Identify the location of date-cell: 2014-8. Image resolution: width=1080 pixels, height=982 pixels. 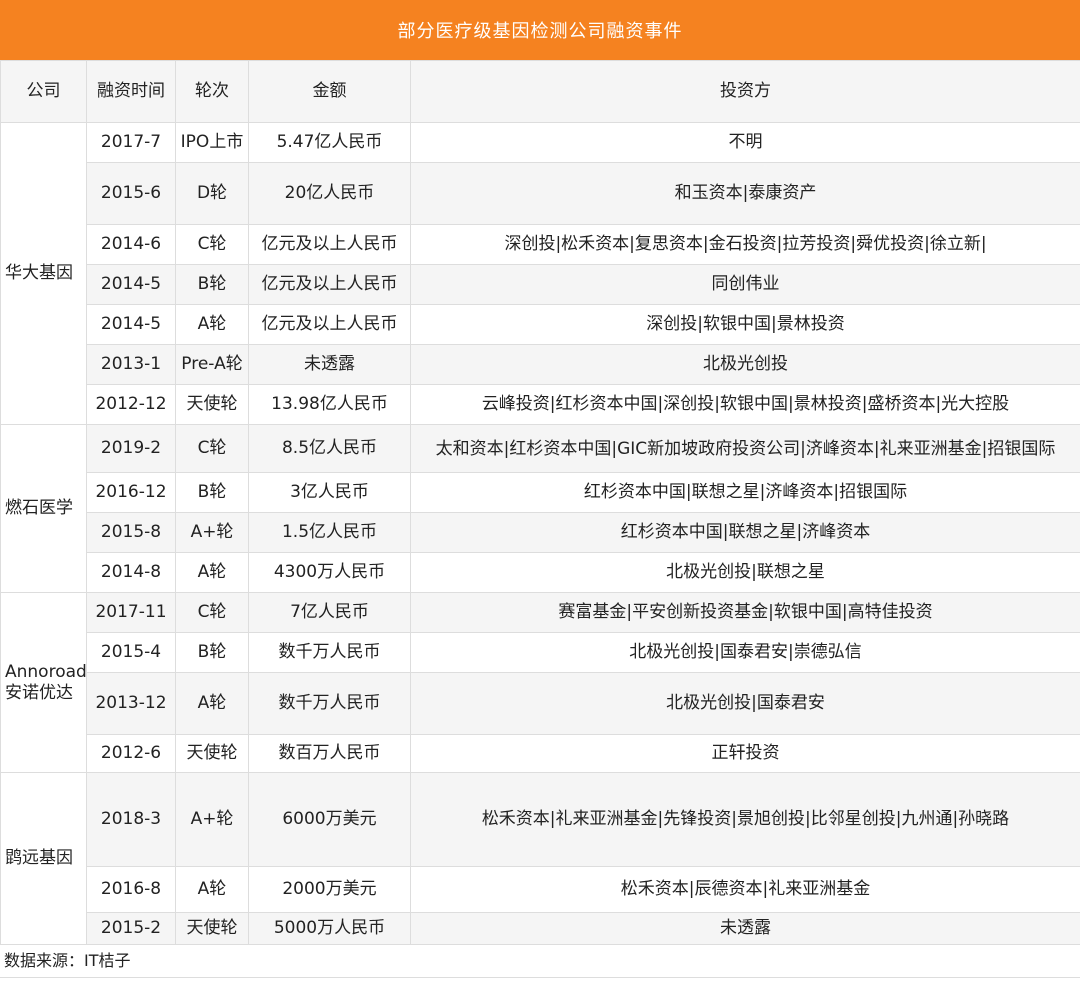
(131, 572).